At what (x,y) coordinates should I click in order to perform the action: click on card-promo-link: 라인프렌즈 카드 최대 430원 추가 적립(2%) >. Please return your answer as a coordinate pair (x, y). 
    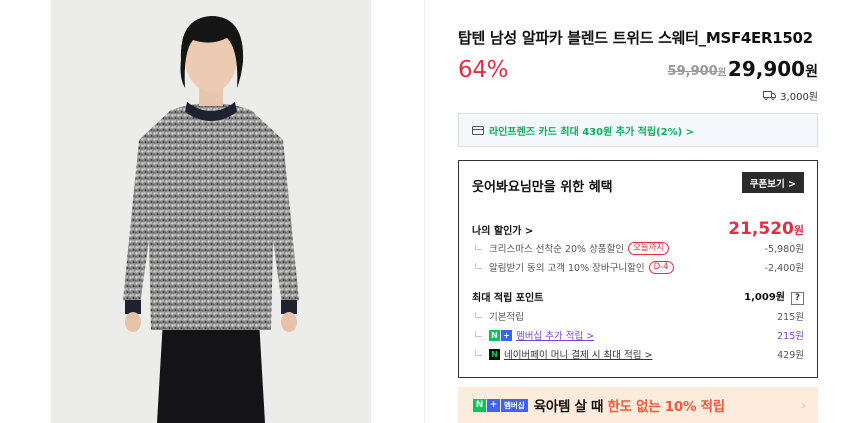
    Looking at the image, I should click on (638, 130).